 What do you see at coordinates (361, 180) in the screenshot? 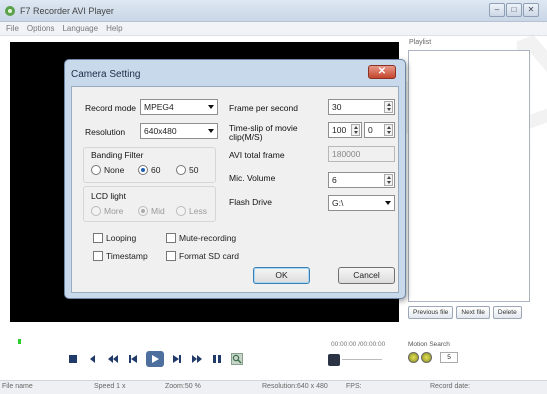
I see `mic-volume-spinner: 6` at bounding box center [361, 180].